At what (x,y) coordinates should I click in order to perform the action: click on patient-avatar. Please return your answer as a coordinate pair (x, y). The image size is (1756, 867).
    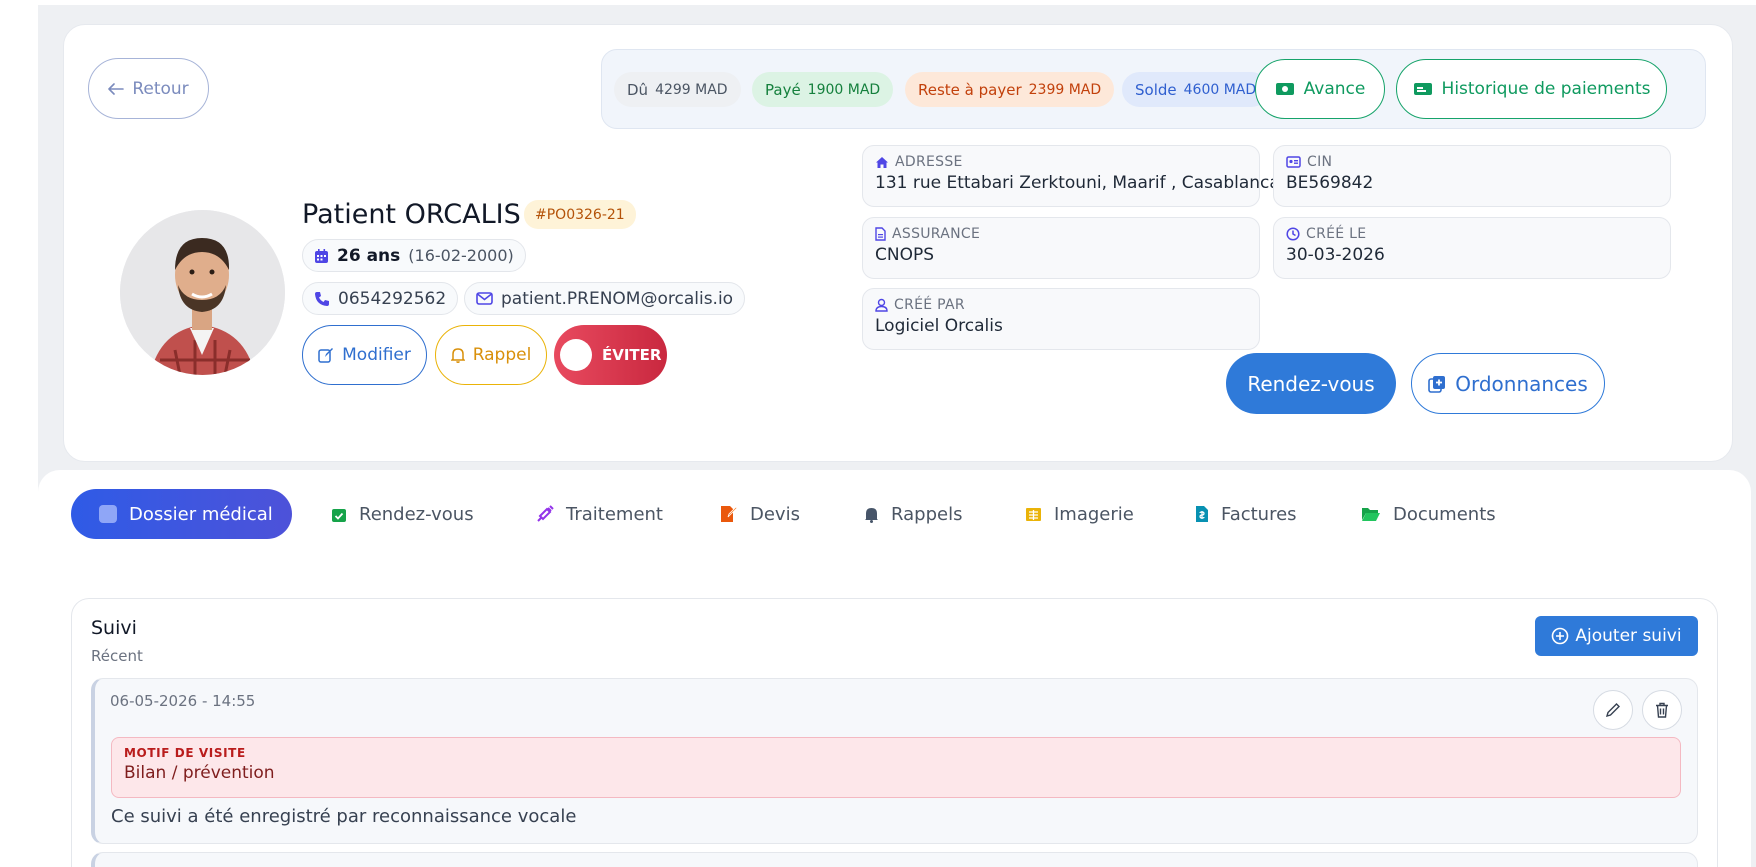
    Looking at the image, I should click on (202, 292).